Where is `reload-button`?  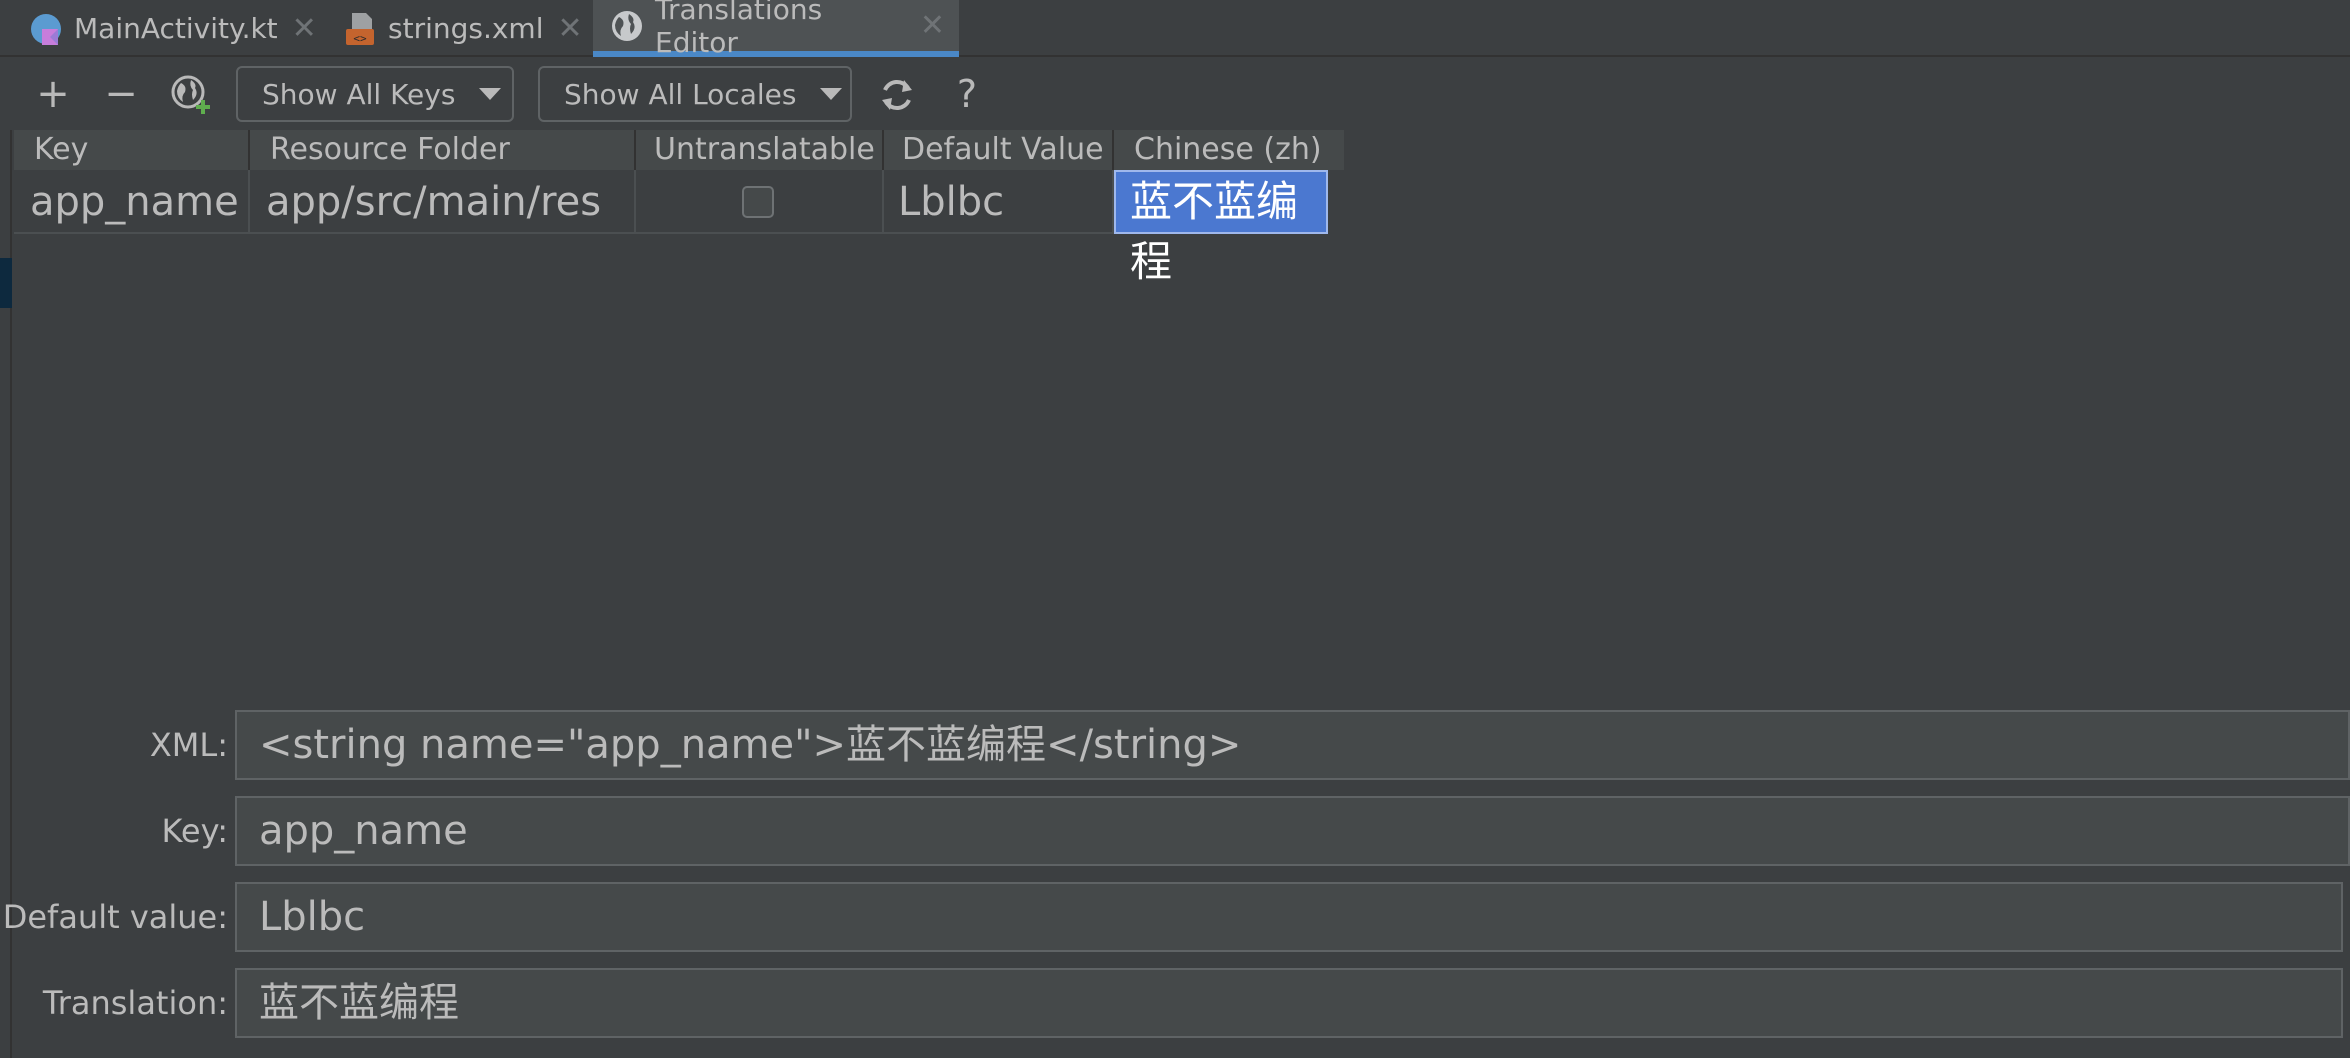
reload-button is located at coordinates (897, 95).